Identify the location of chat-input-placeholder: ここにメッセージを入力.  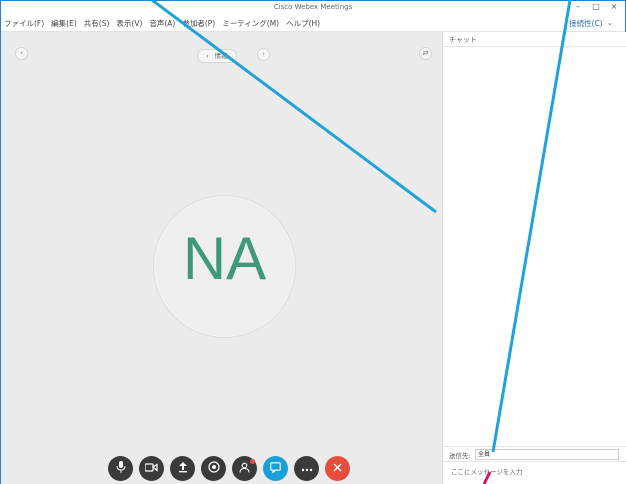
(487, 472).